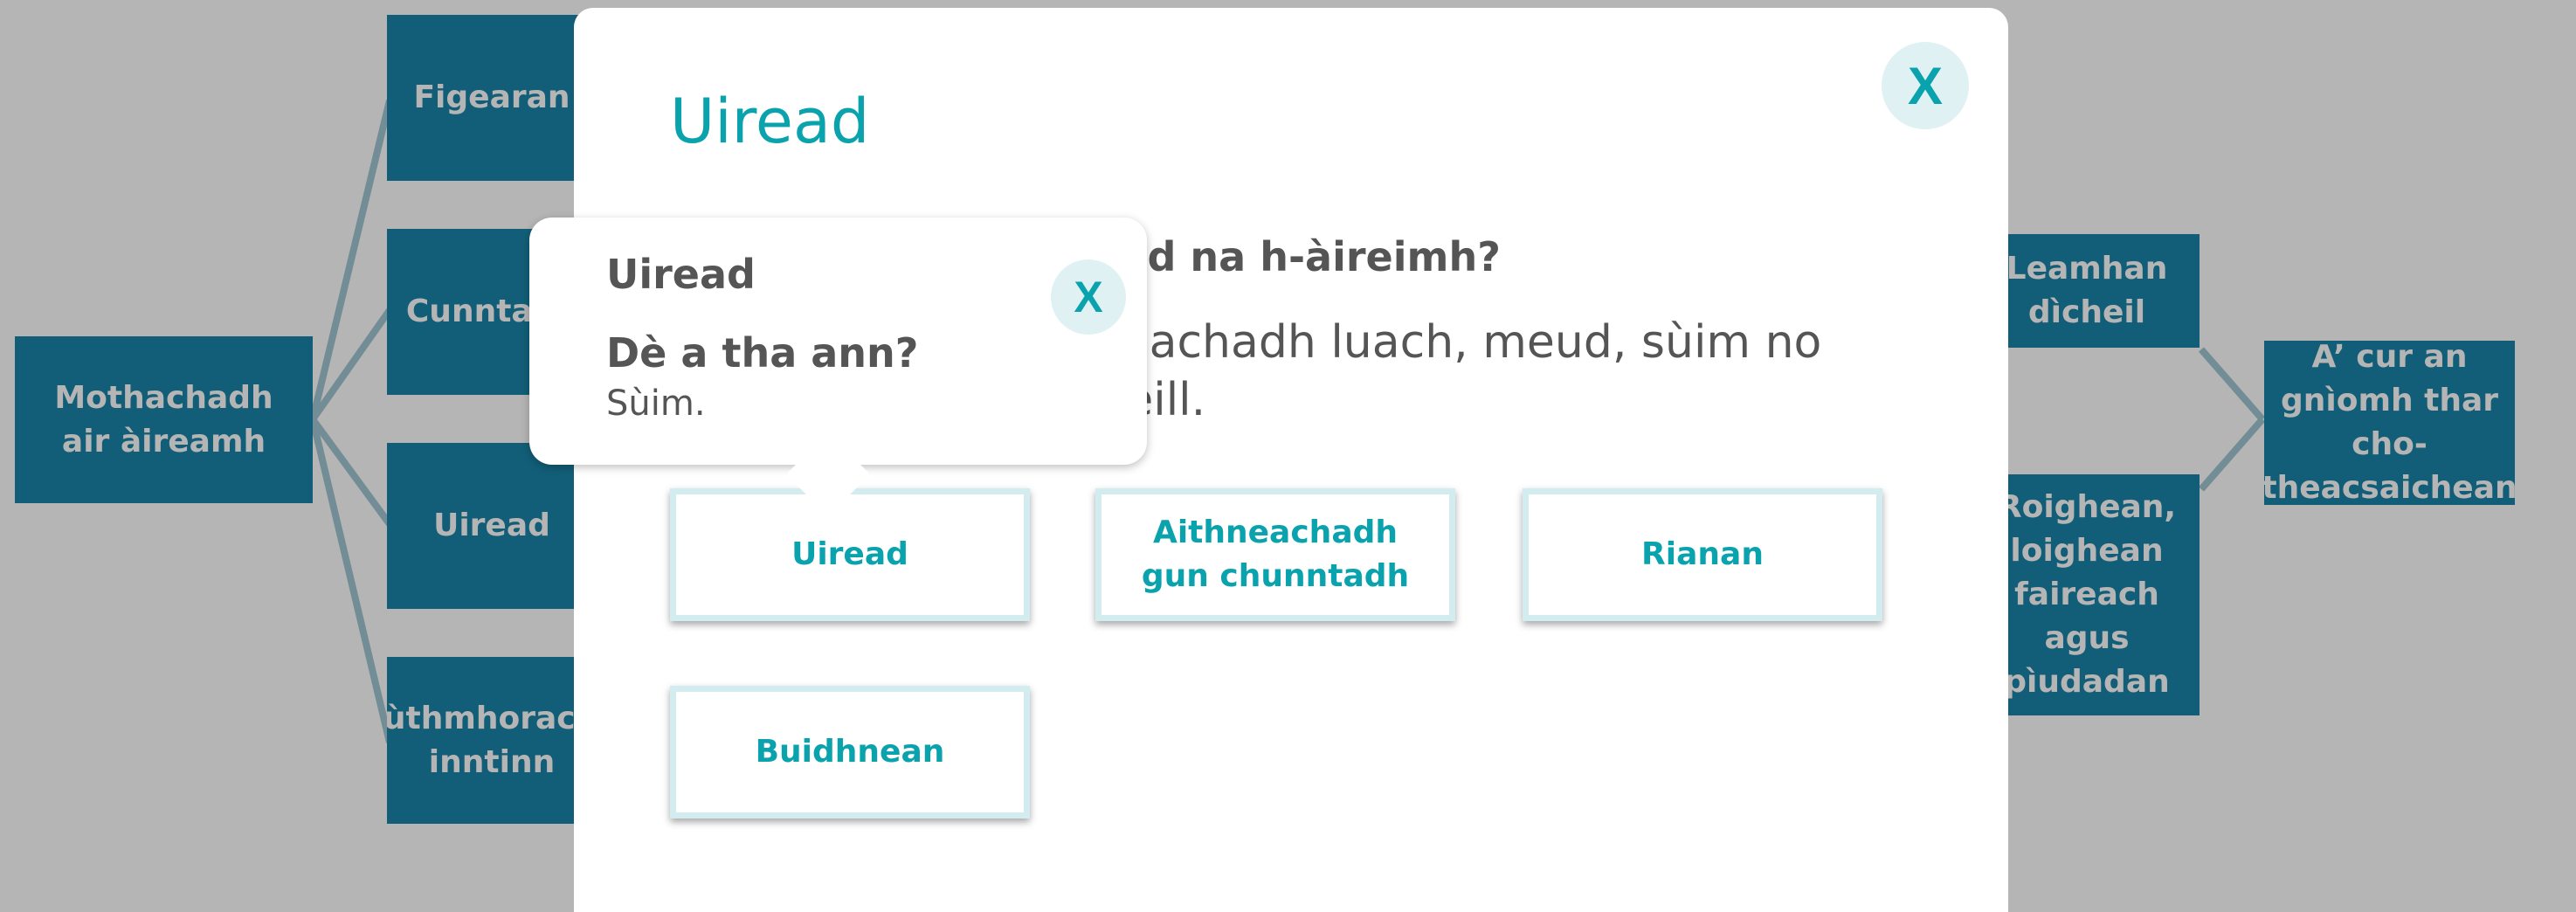 The image size is (2576, 912). What do you see at coordinates (681, 274) in the screenshot?
I see `tooltip-title: Uiread` at bounding box center [681, 274].